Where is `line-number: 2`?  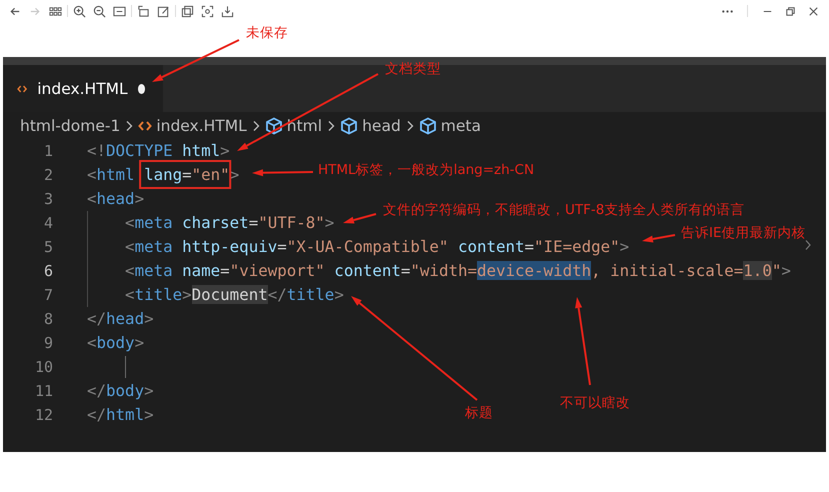 line-number: 2 is located at coordinates (48, 175).